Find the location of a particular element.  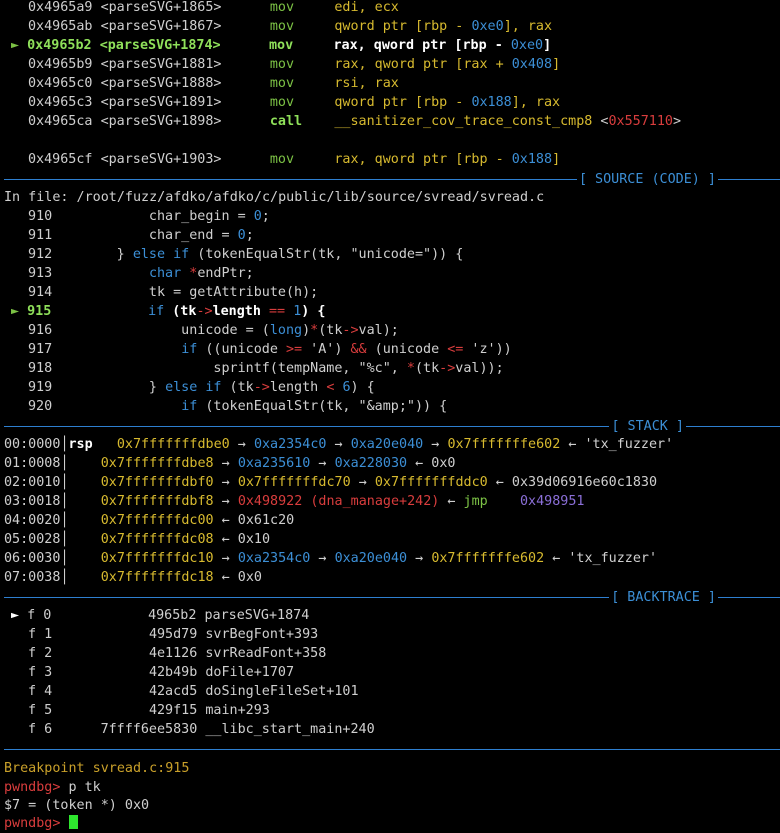

current-line-arrow-icon: ► is located at coordinates (19, 311).